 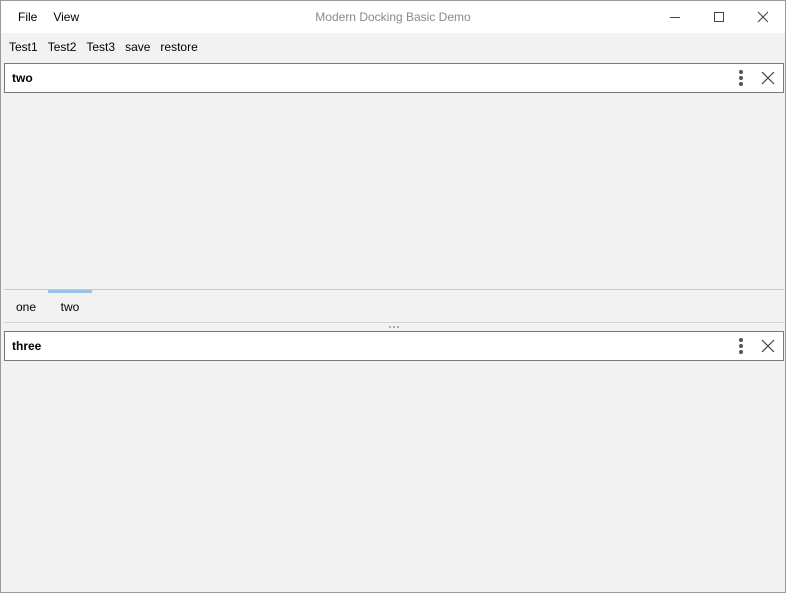 What do you see at coordinates (22, 78) in the screenshot?
I see `dock-title: two` at bounding box center [22, 78].